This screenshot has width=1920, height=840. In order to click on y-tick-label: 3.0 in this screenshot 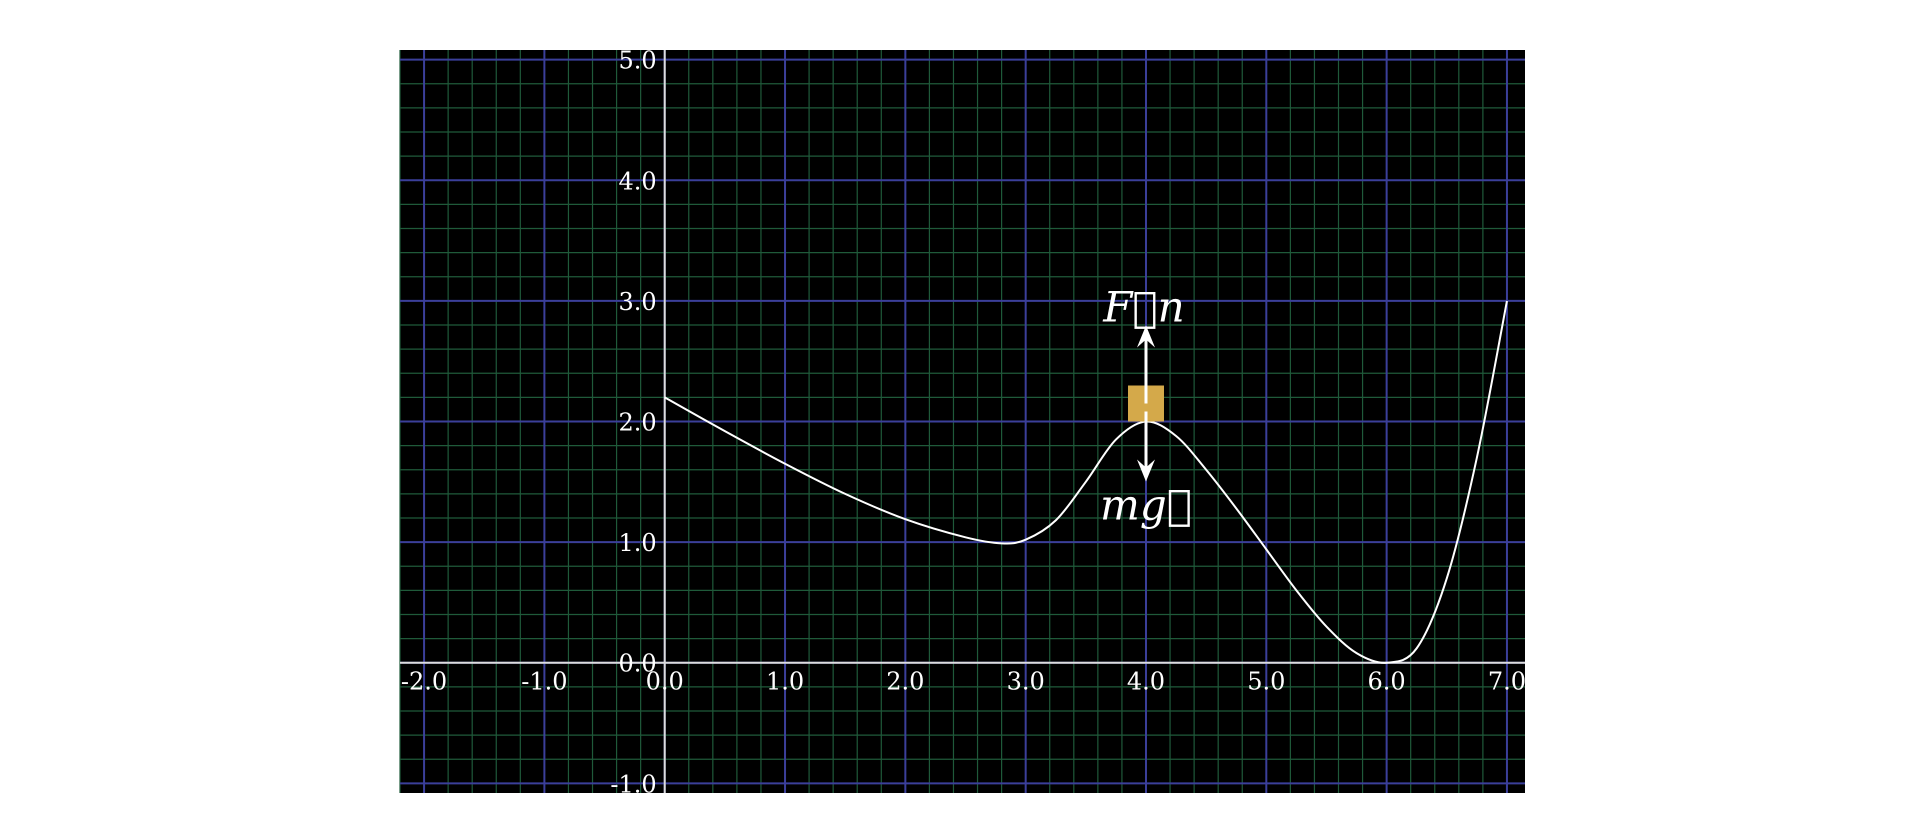, I will do `click(638, 302)`.